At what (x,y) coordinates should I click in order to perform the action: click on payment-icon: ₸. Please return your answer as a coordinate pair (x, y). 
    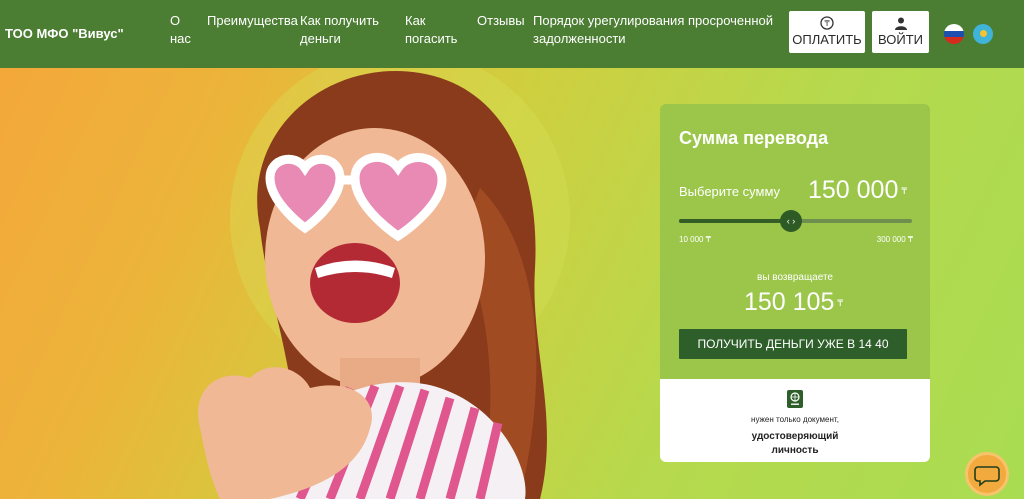
    Looking at the image, I should click on (827, 23).